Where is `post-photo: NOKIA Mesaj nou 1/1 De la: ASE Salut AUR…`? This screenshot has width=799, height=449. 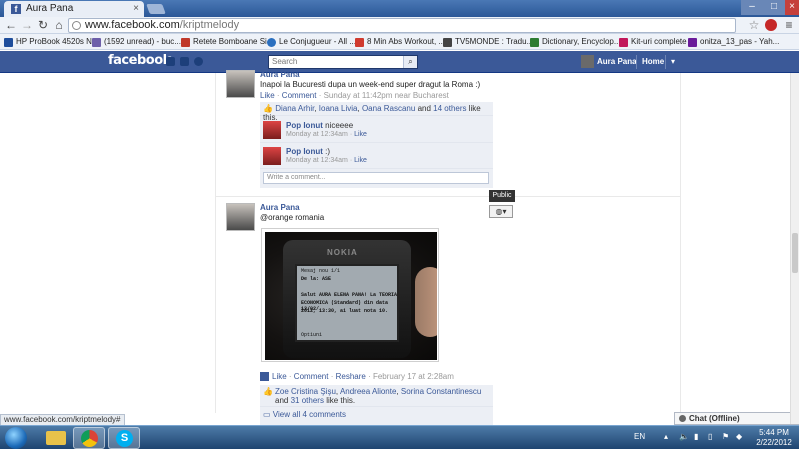 post-photo: NOKIA Mesaj nou 1/1 De la: ASE Salut AUR… is located at coordinates (350, 295).